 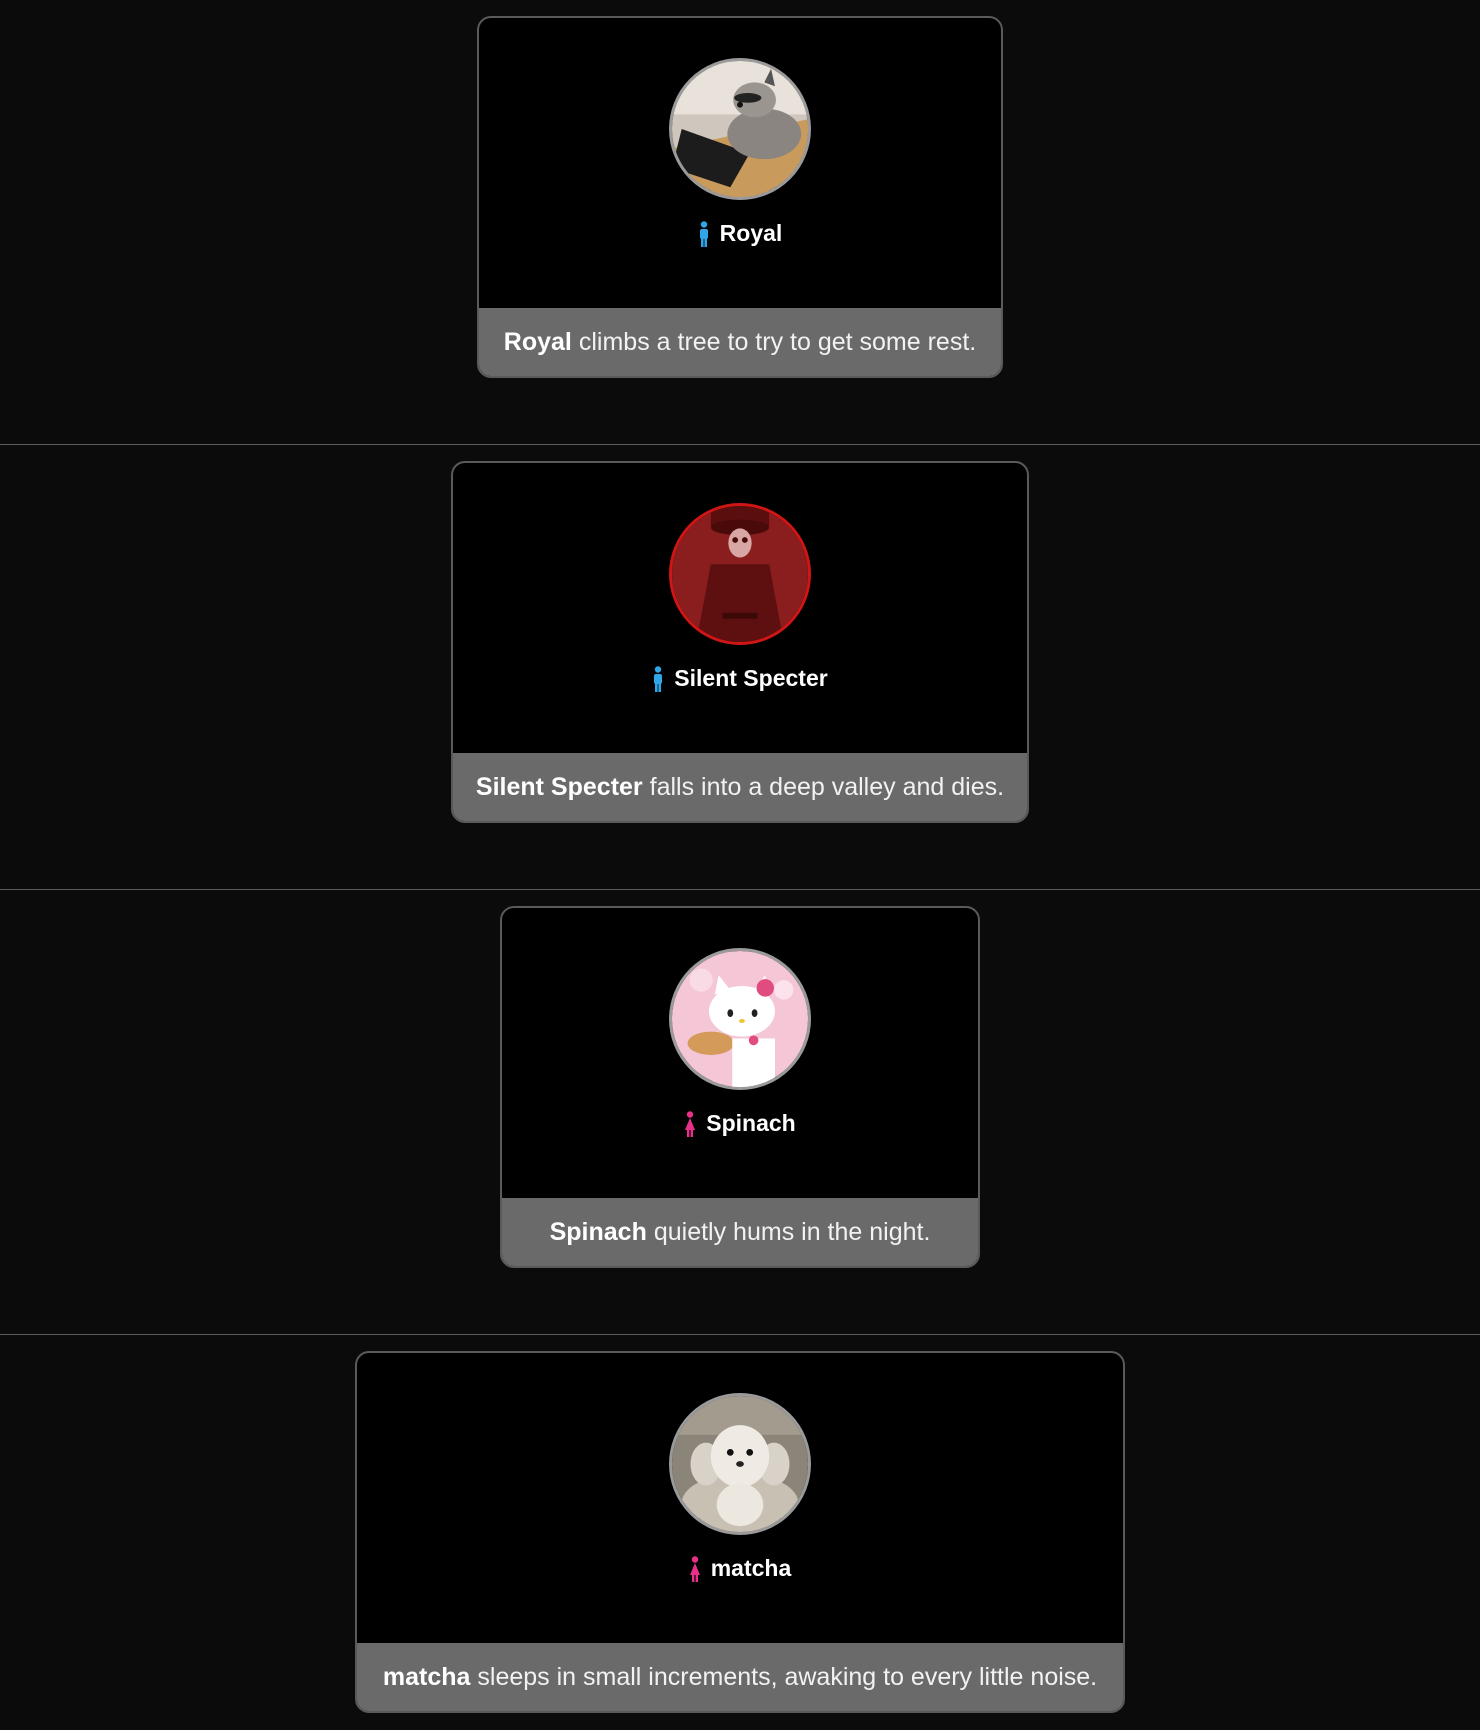 I want to click on tribute-header: Royal, so click(x=740, y=163).